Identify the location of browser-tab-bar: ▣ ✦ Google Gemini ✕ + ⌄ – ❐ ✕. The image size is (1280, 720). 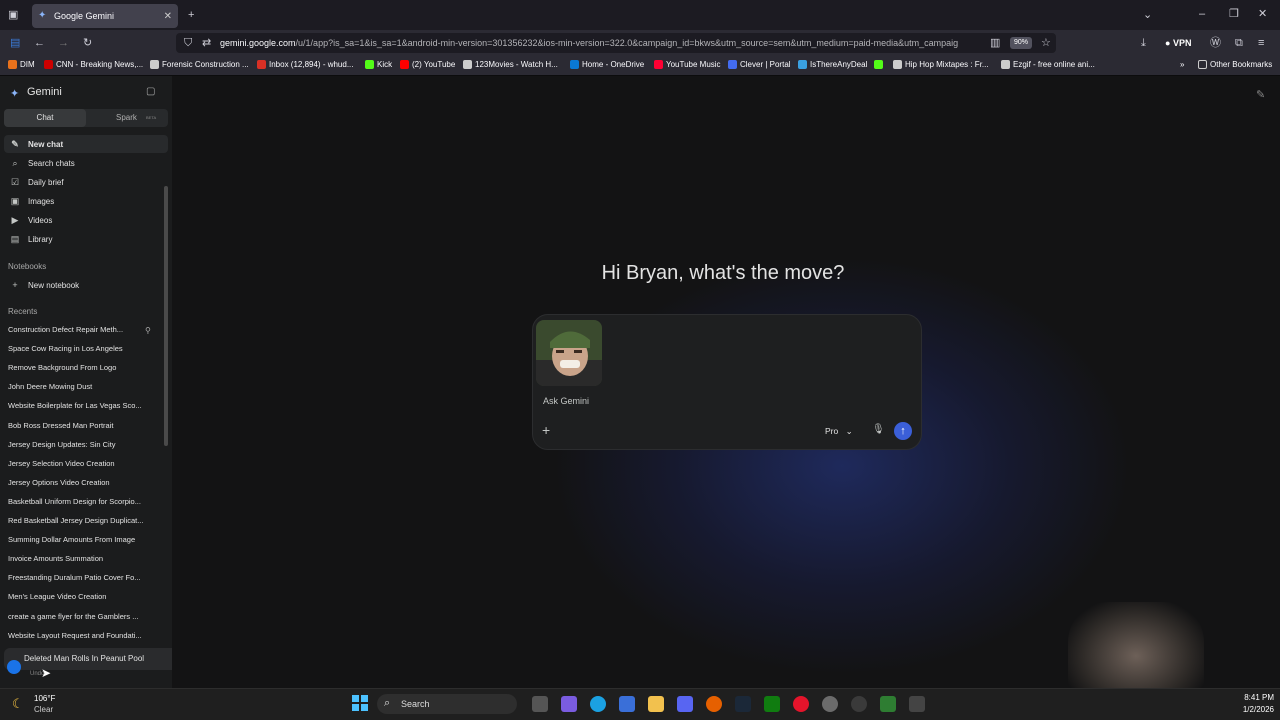
(640, 15).